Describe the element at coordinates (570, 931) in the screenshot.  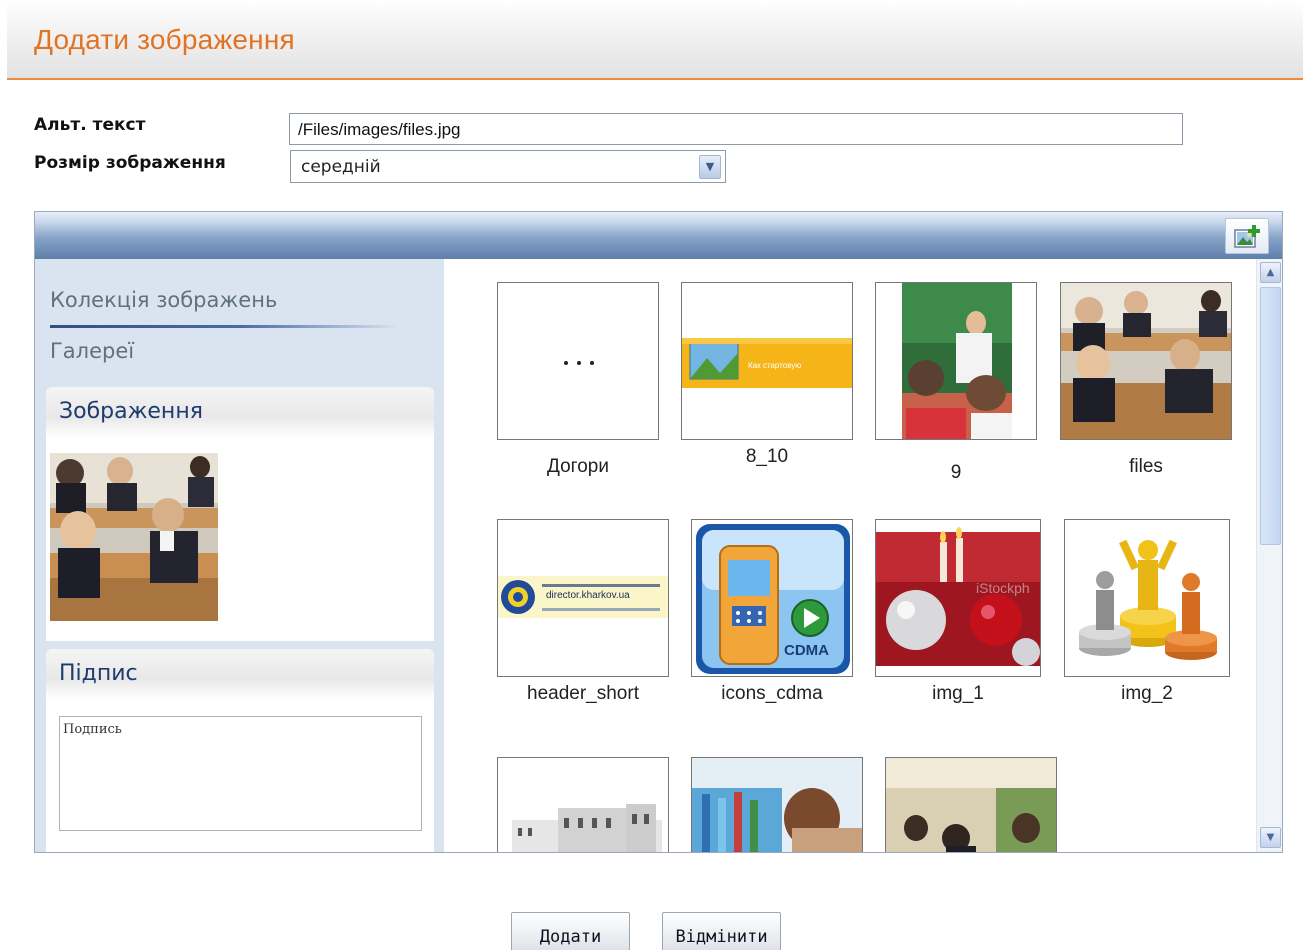
I see `add-button: Додати` at that location.